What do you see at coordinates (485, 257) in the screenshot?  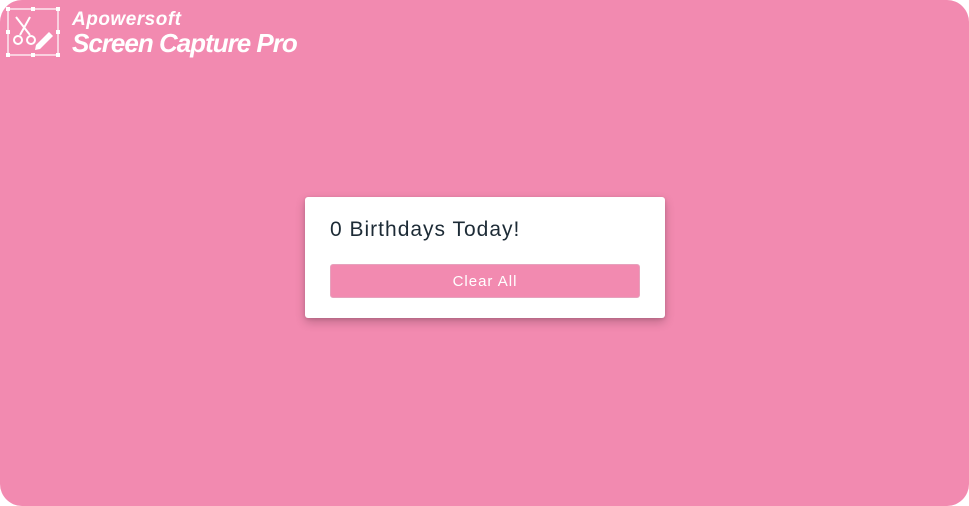 I see `birthday-card: 0 Birthdays Today! Clear All` at bounding box center [485, 257].